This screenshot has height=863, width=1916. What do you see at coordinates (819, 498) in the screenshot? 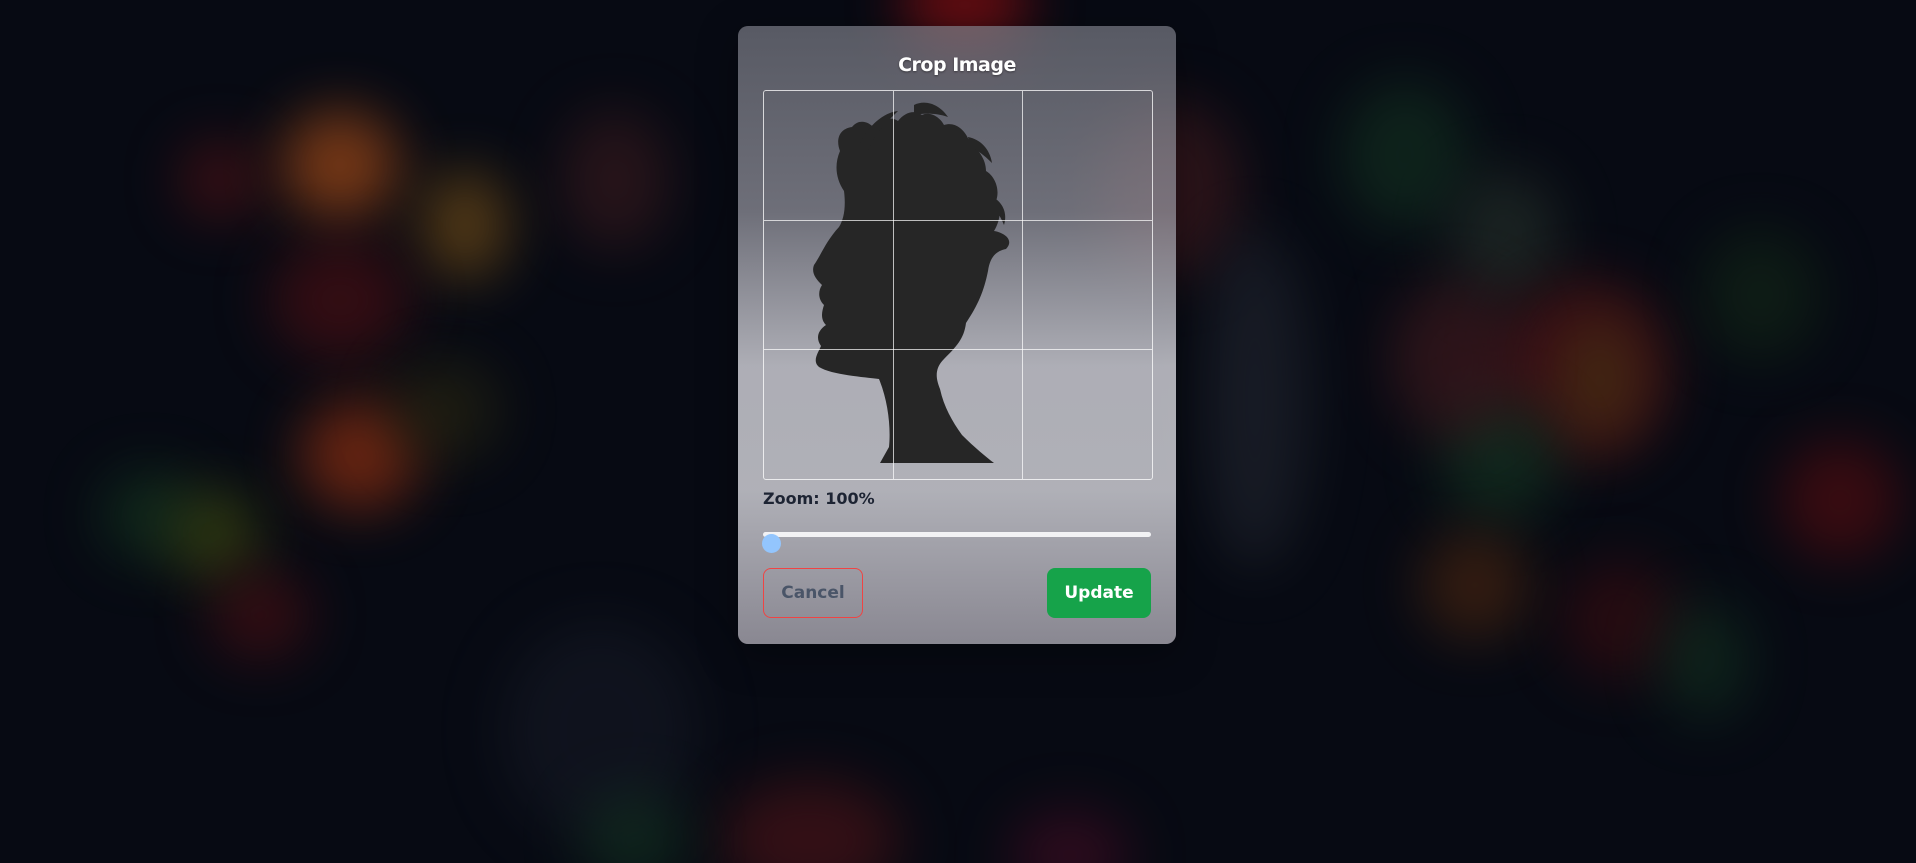
I see `zoom-label: Zoom: 100%` at bounding box center [819, 498].